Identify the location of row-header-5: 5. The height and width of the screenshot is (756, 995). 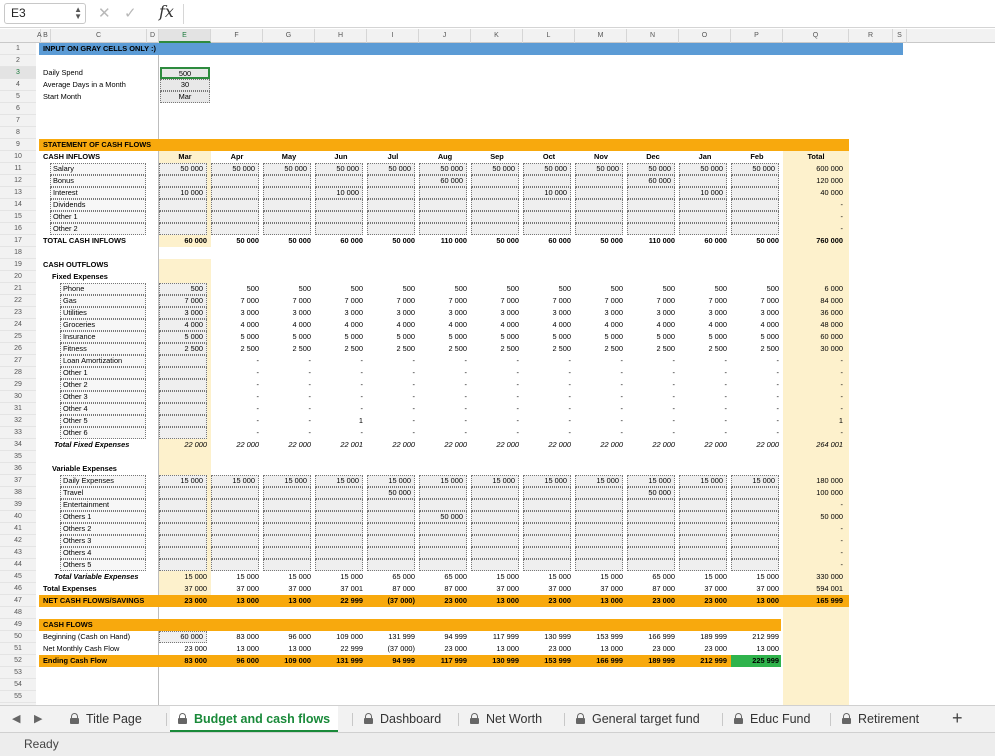
(18, 97).